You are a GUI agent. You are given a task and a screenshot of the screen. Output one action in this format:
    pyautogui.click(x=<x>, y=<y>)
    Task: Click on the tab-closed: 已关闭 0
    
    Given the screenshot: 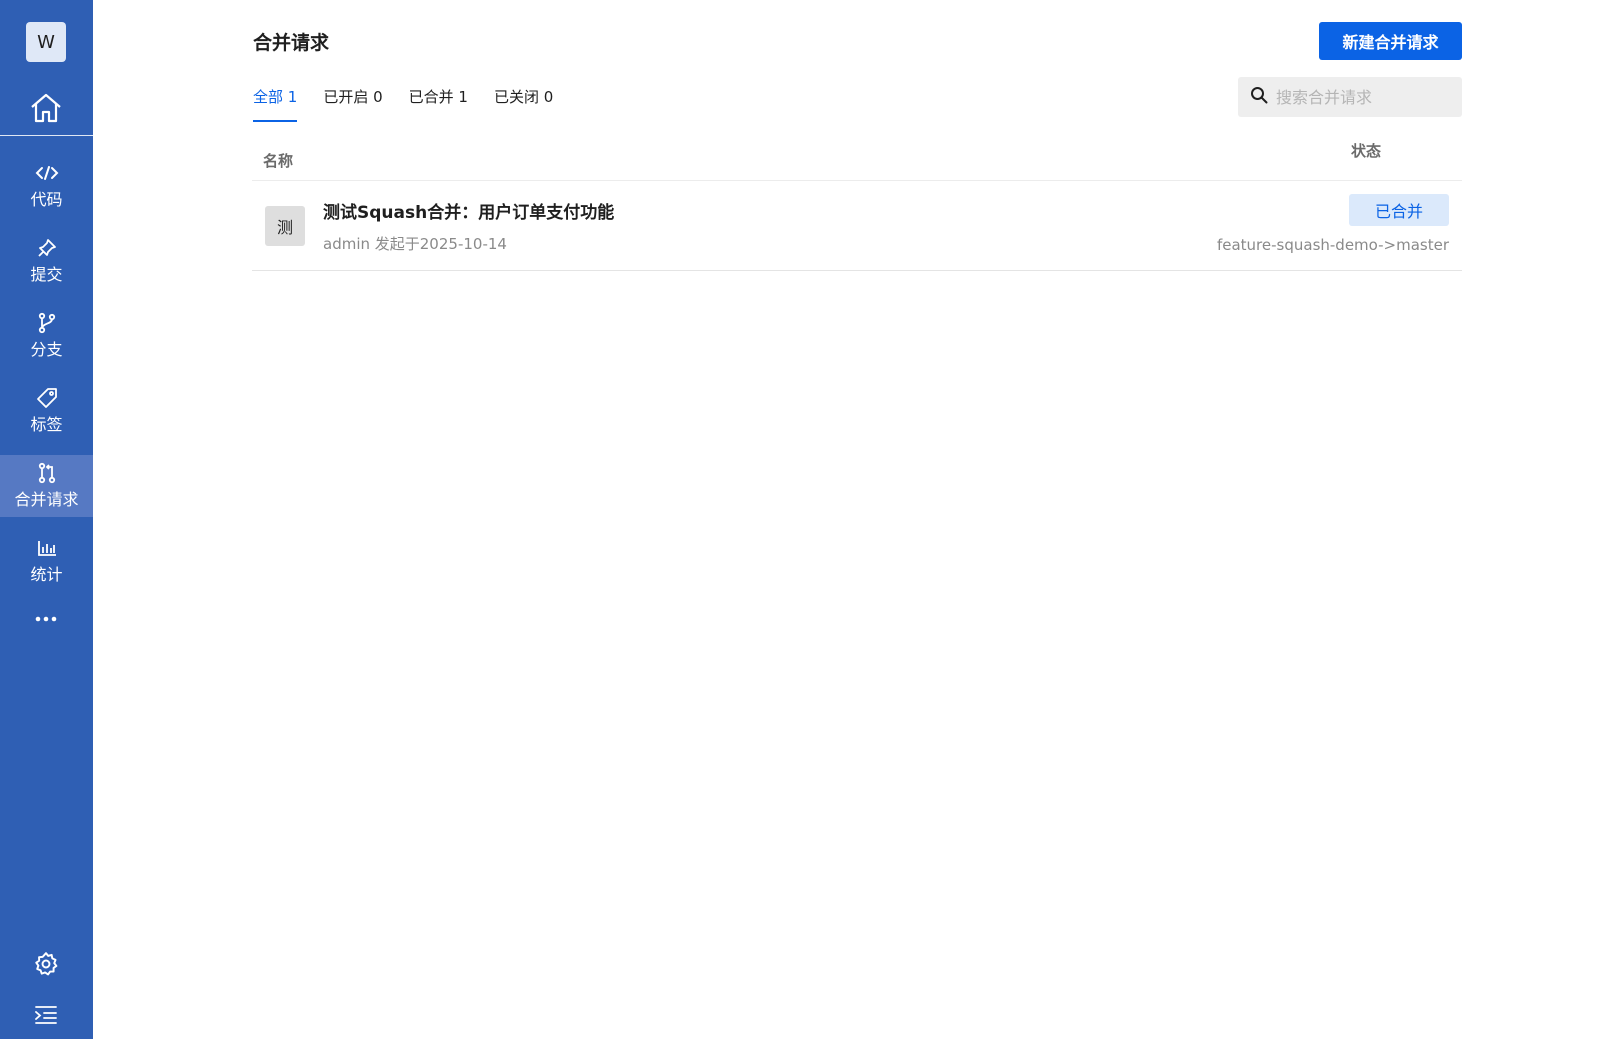 What is the action you would take?
    pyautogui.click(x=523, y=104)
    